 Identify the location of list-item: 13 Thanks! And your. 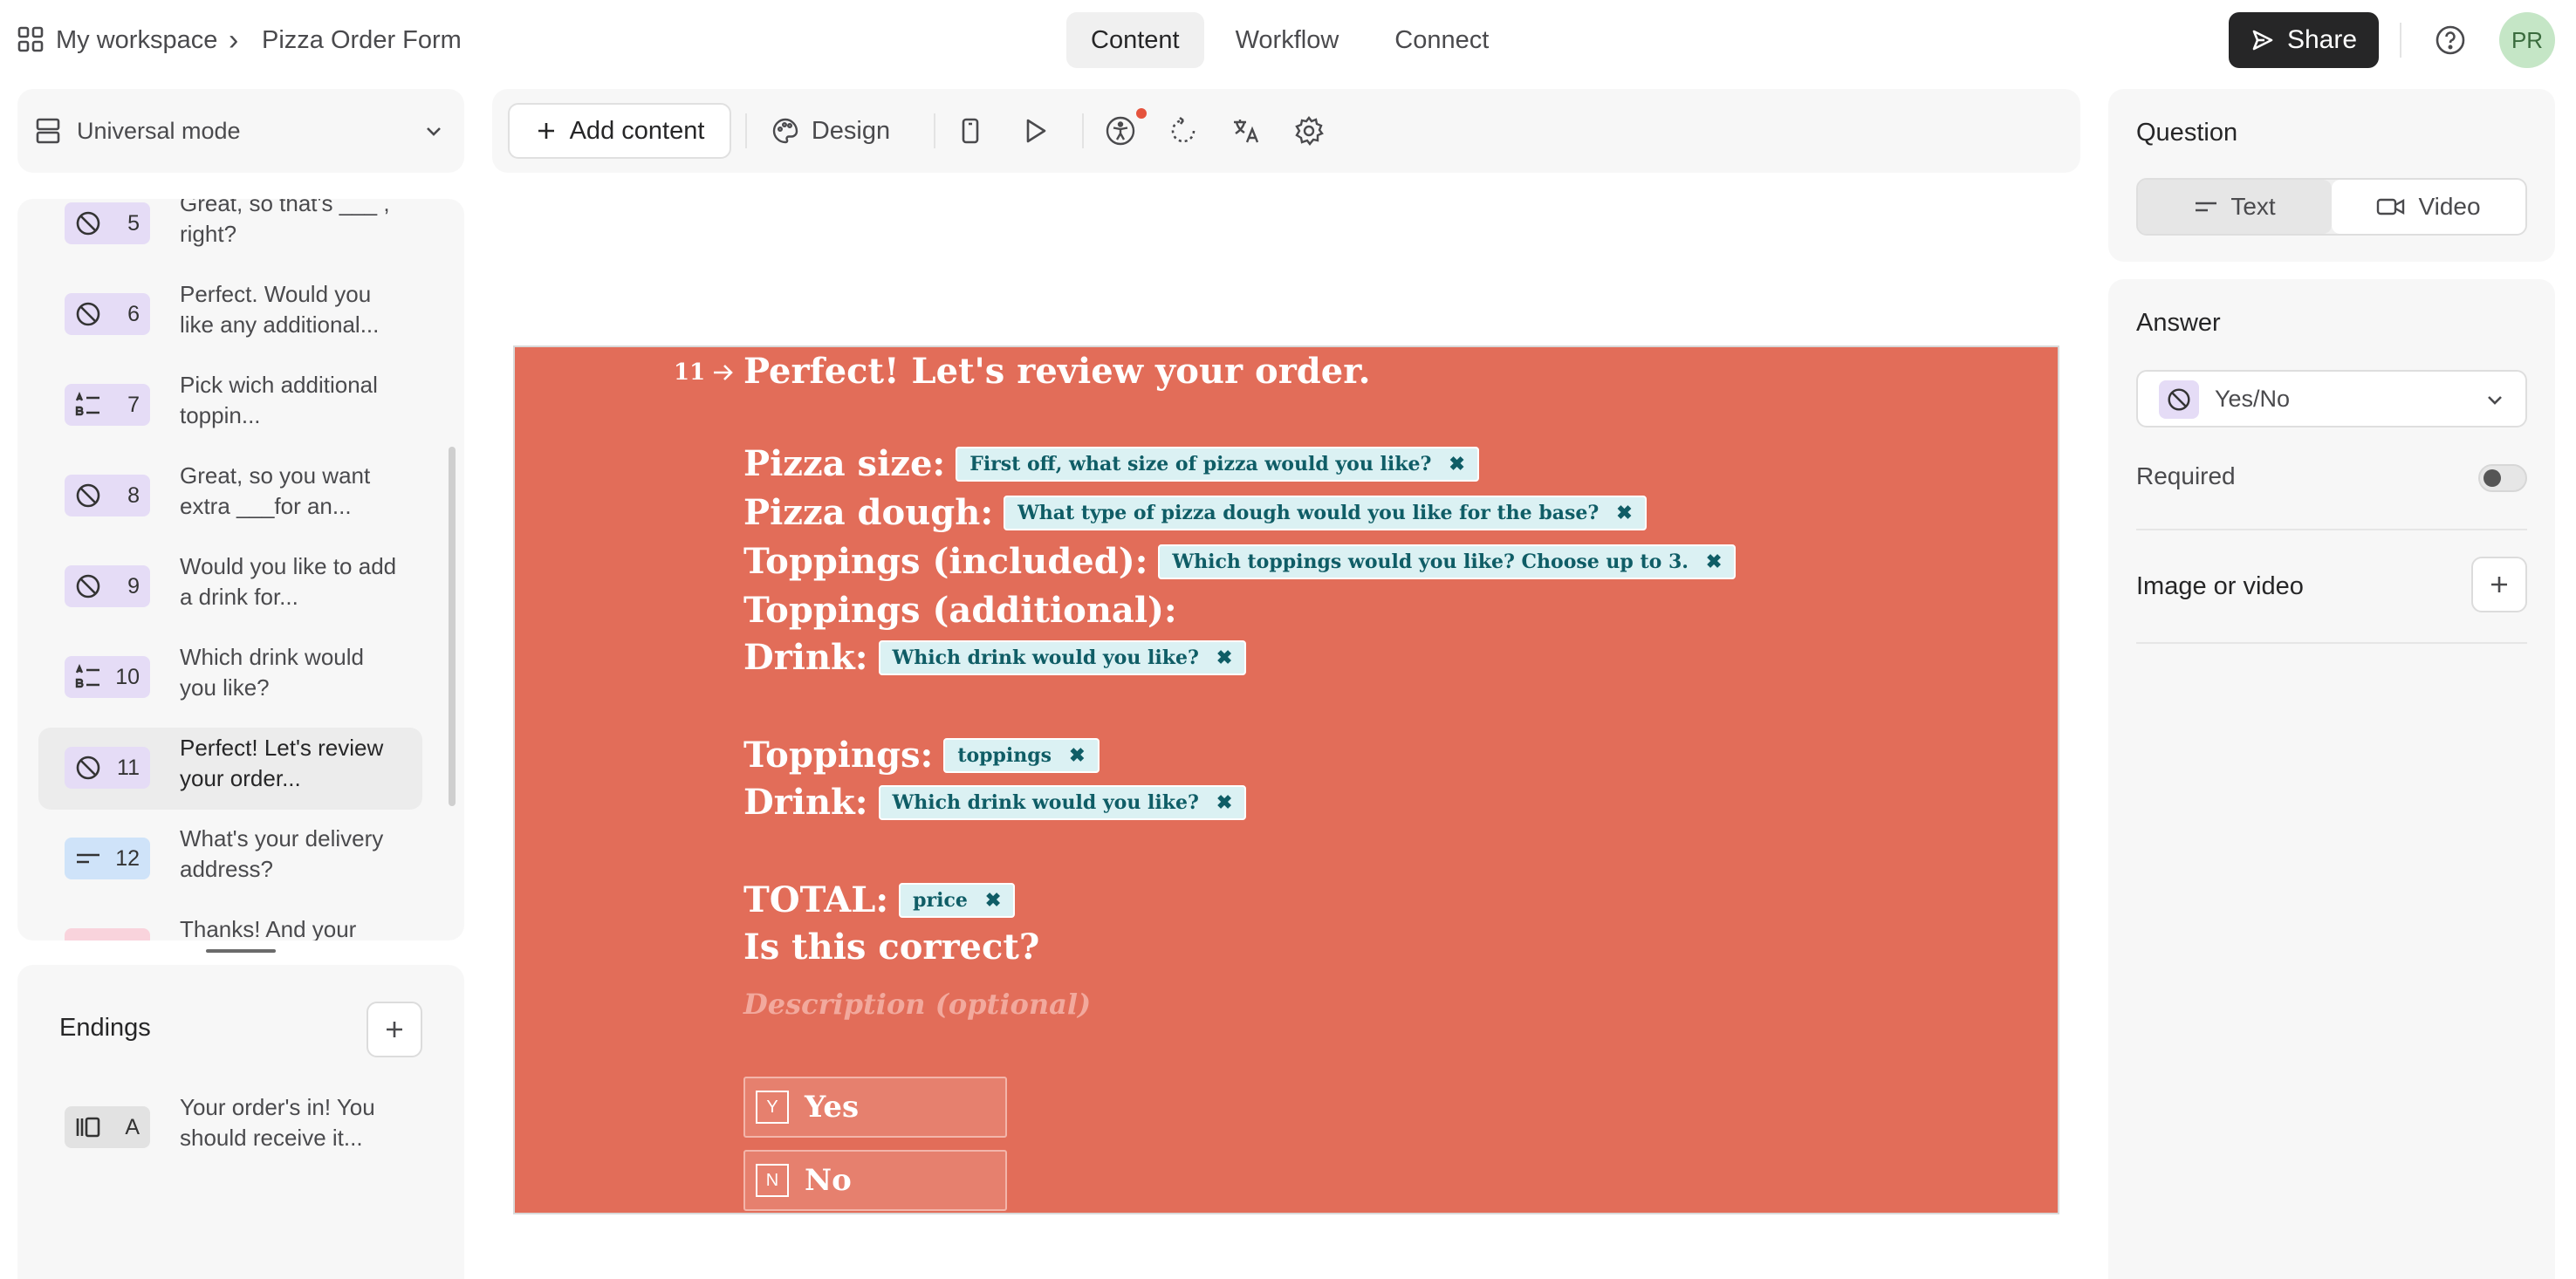
(230, 924).